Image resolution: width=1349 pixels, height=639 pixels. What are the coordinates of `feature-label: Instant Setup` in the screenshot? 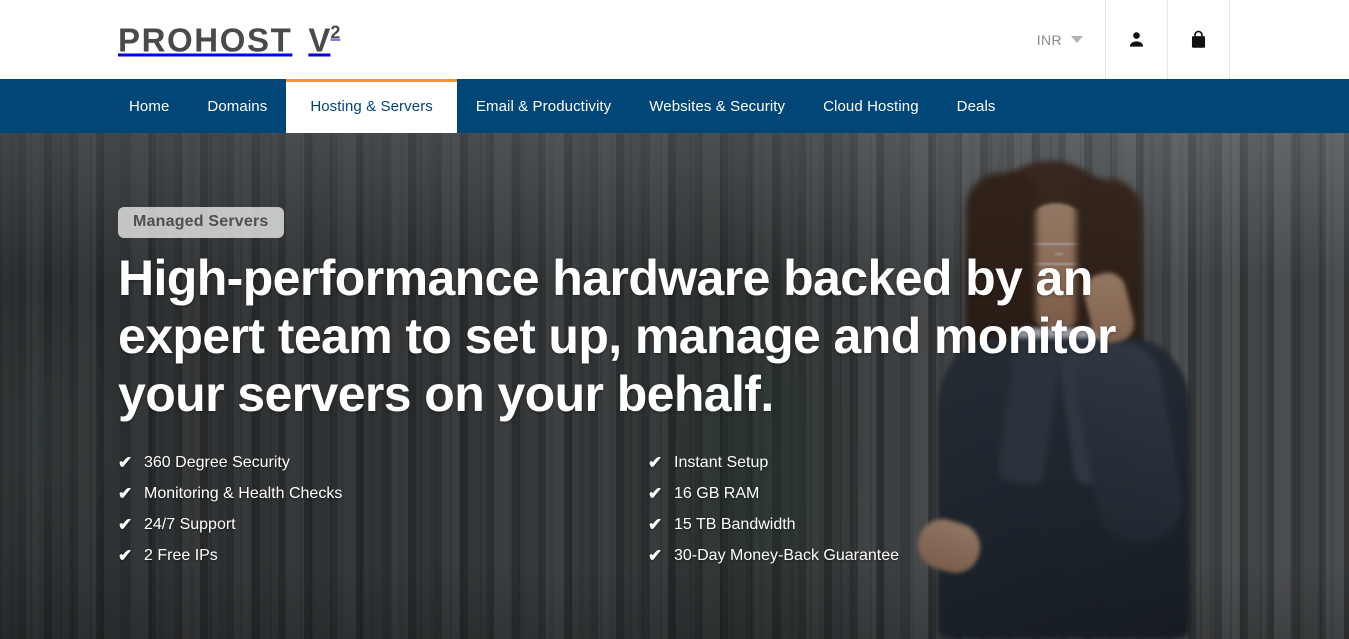 It's located at (721, 462).